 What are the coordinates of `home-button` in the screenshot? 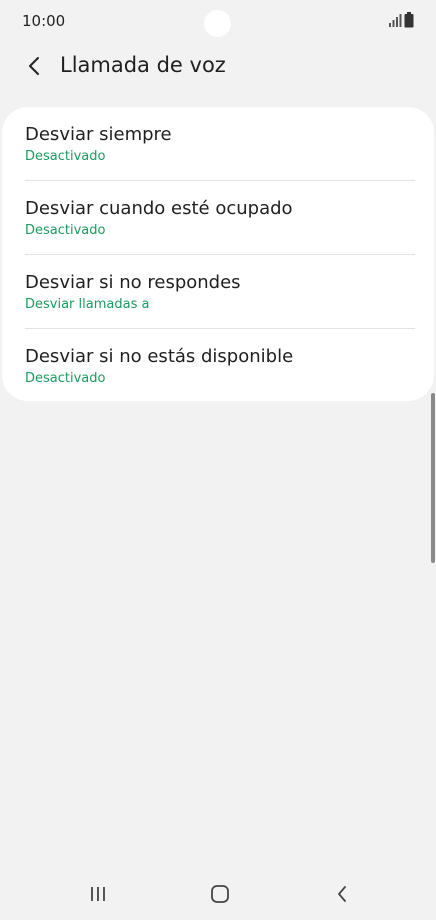 It's located at (220, 894).